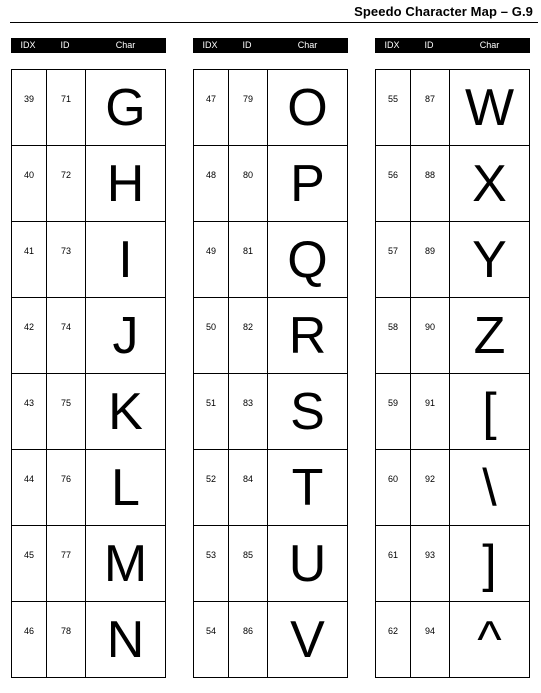 The width and height of the screenshot is (541, 693). I want to click on char-glyph: N, so click(125, 639).